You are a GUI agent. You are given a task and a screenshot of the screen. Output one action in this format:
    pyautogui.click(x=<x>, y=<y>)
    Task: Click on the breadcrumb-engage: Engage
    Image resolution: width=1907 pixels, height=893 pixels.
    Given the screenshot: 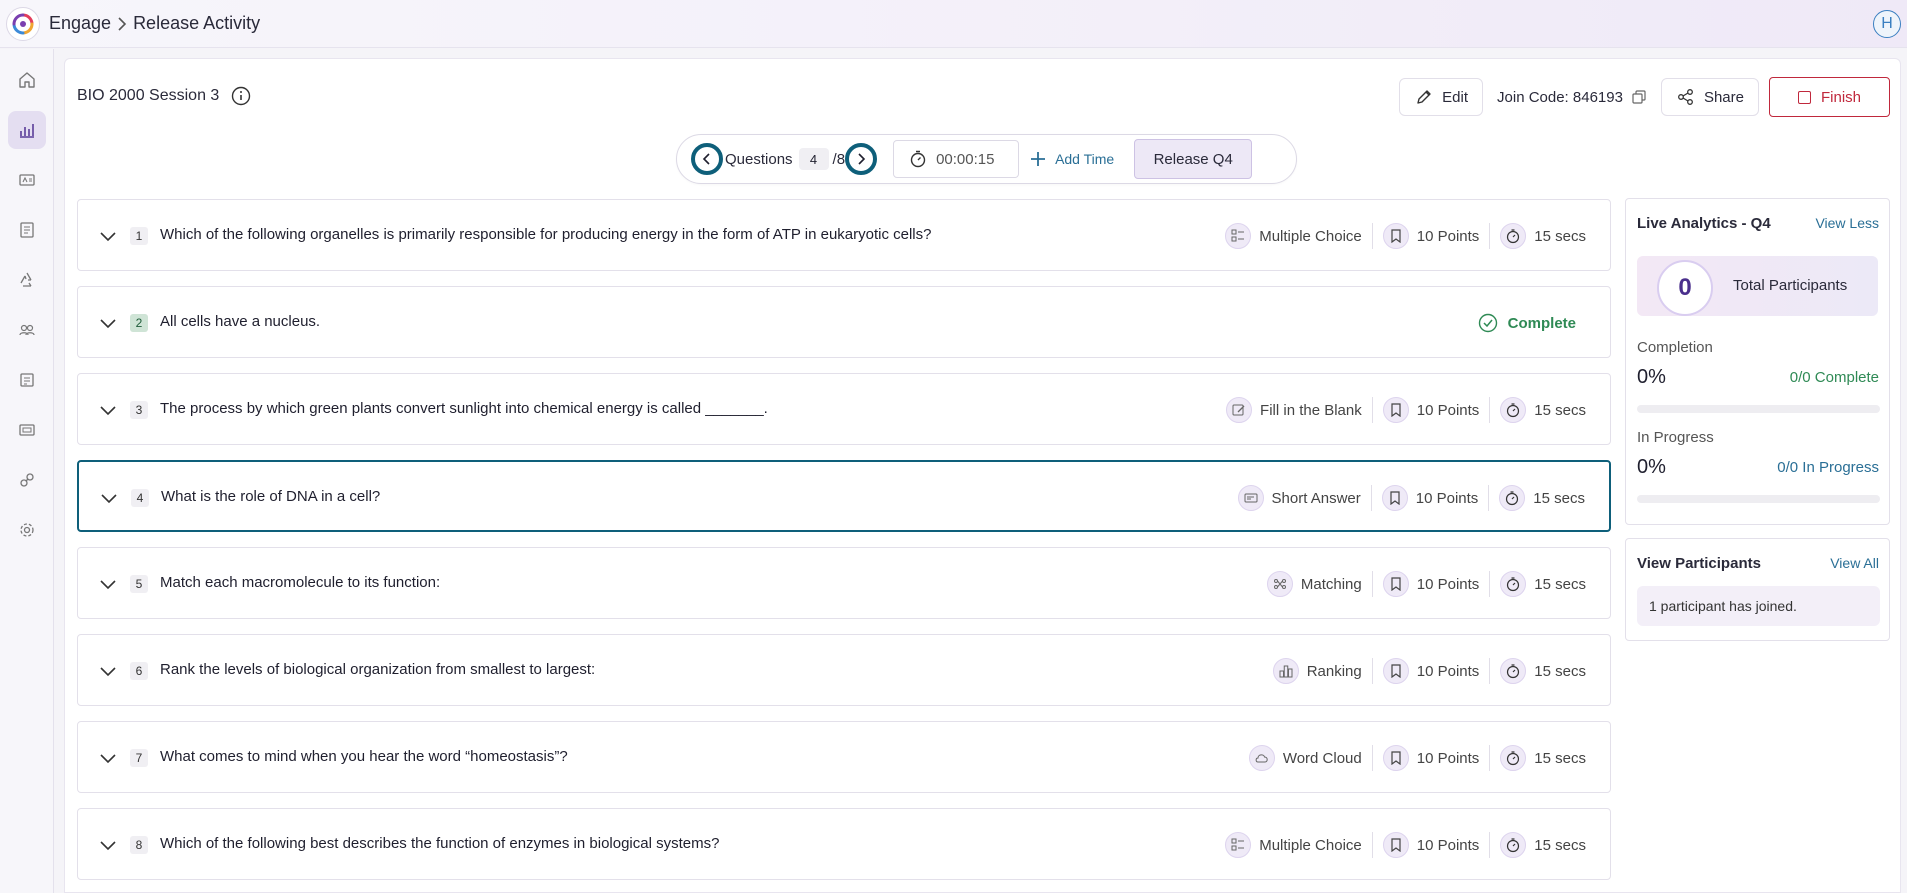 What is the action you would take?
    pyautogui.click(x=80, y=23)
    